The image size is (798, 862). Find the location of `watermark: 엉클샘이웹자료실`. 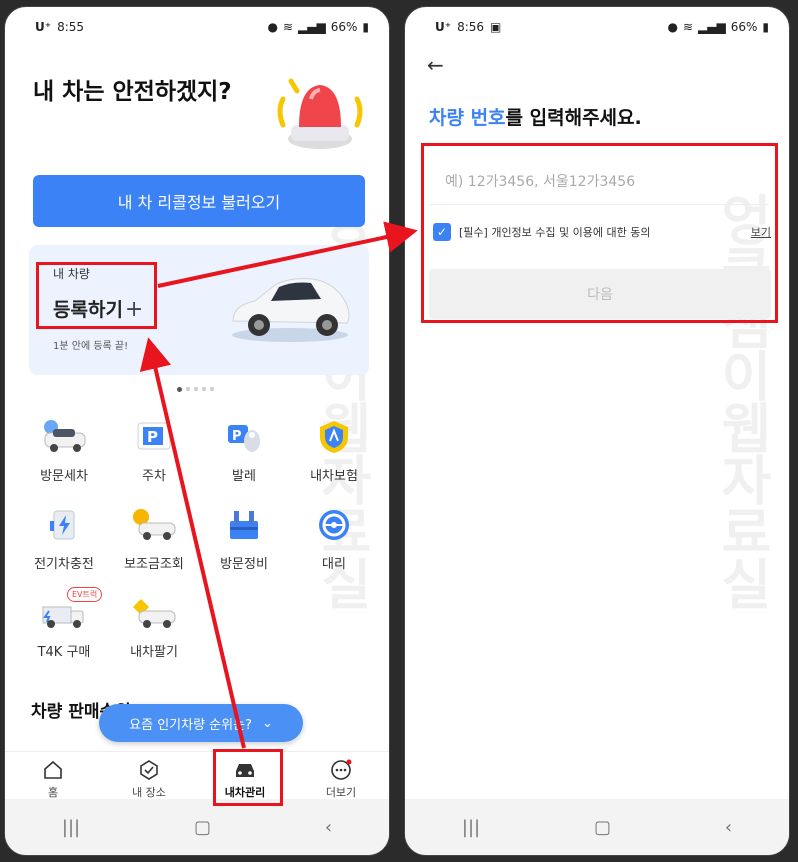

watermark: 엉클샘이웹자료실 is located at coordinates (741, 400).